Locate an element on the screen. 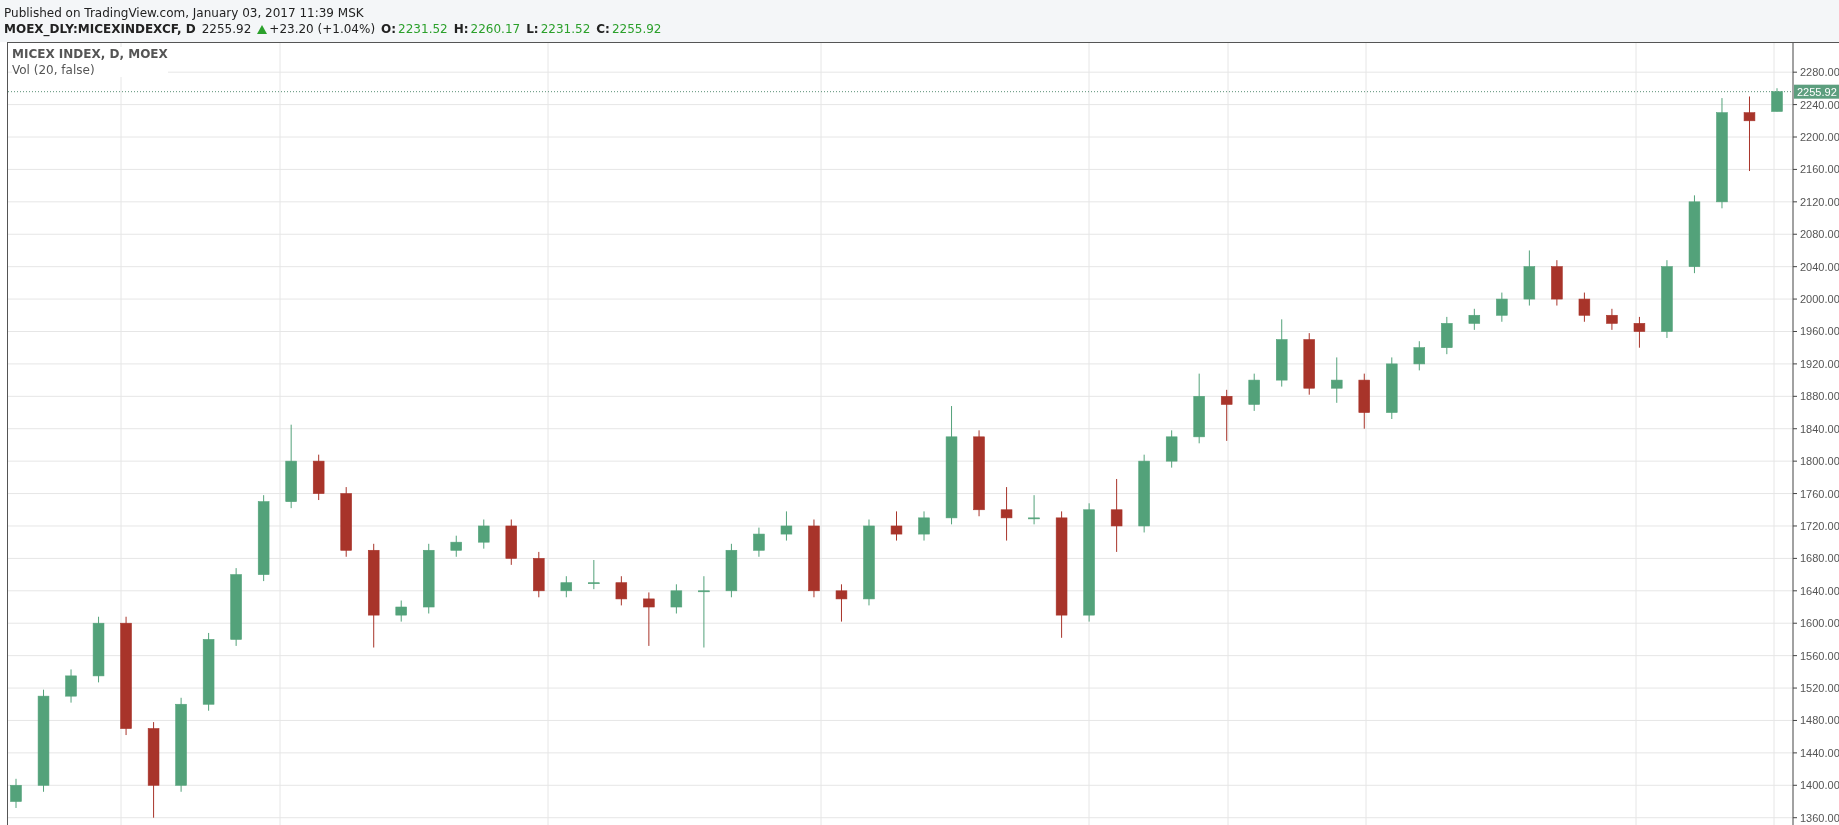 The width and height of the screenshot is (1839, 825). axis-tick-label: 1480.00 is located at coordinates (1819, 720).